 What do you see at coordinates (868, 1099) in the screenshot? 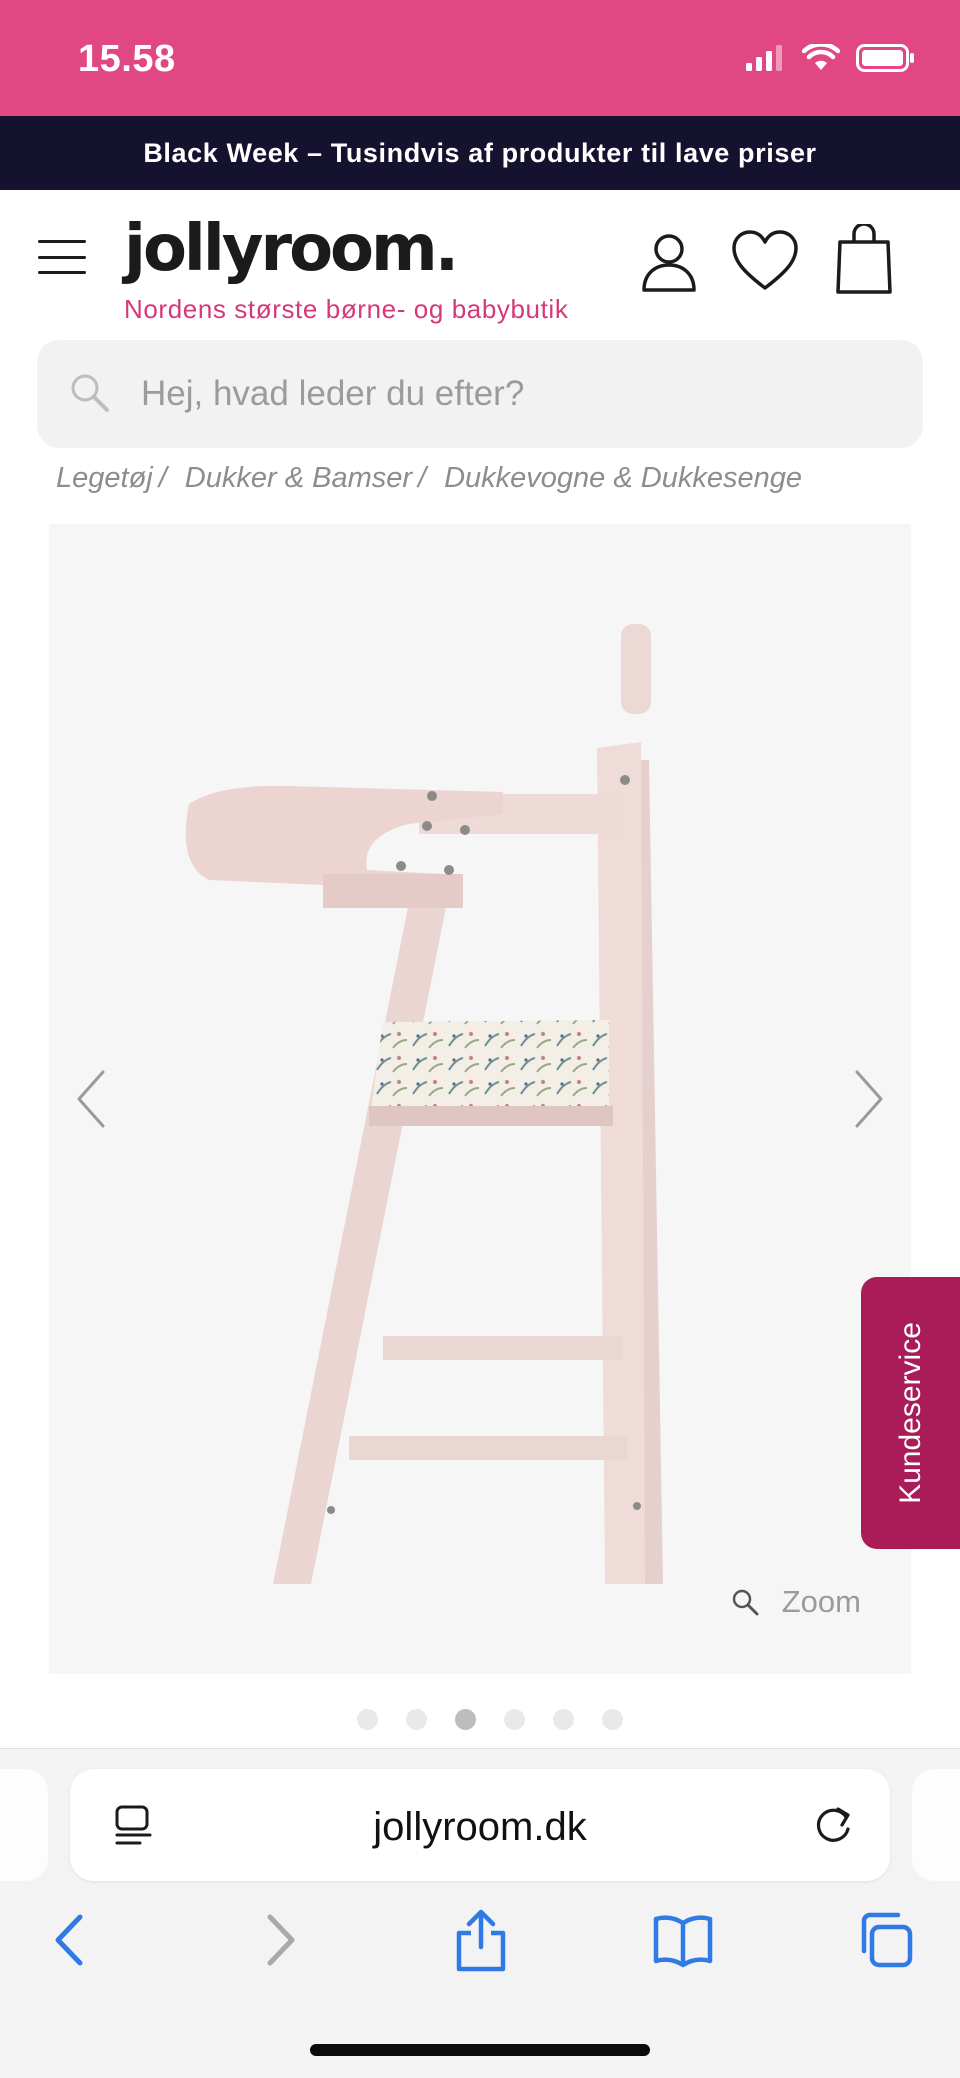
I see `next-image-arrow` at bounding box center [868, 1099].